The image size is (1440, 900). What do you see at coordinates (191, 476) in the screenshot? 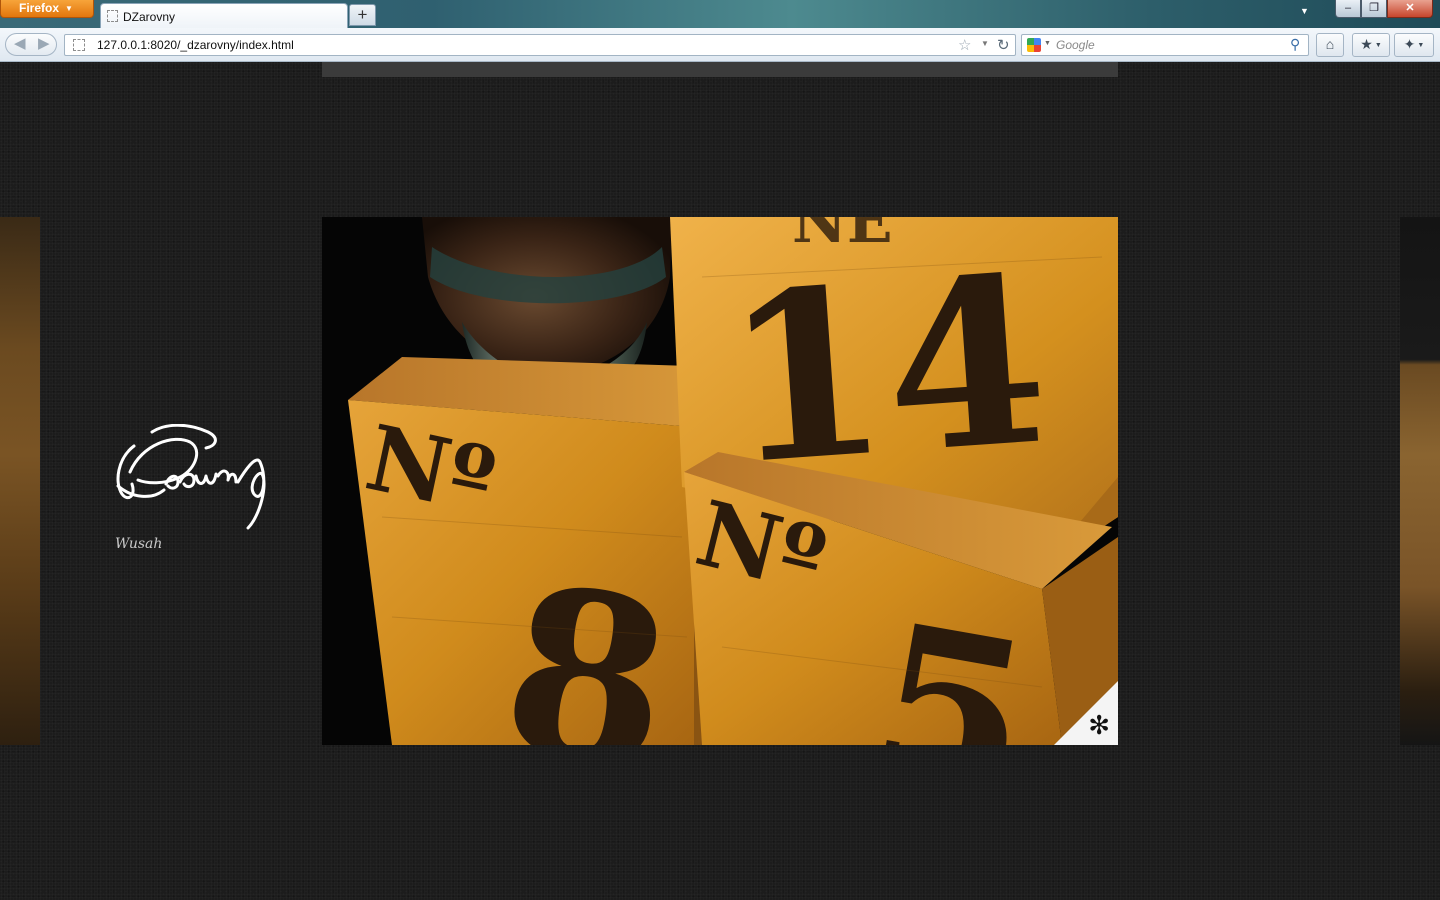
I see `signature-logo-icon` at bounding box center [191, 476].